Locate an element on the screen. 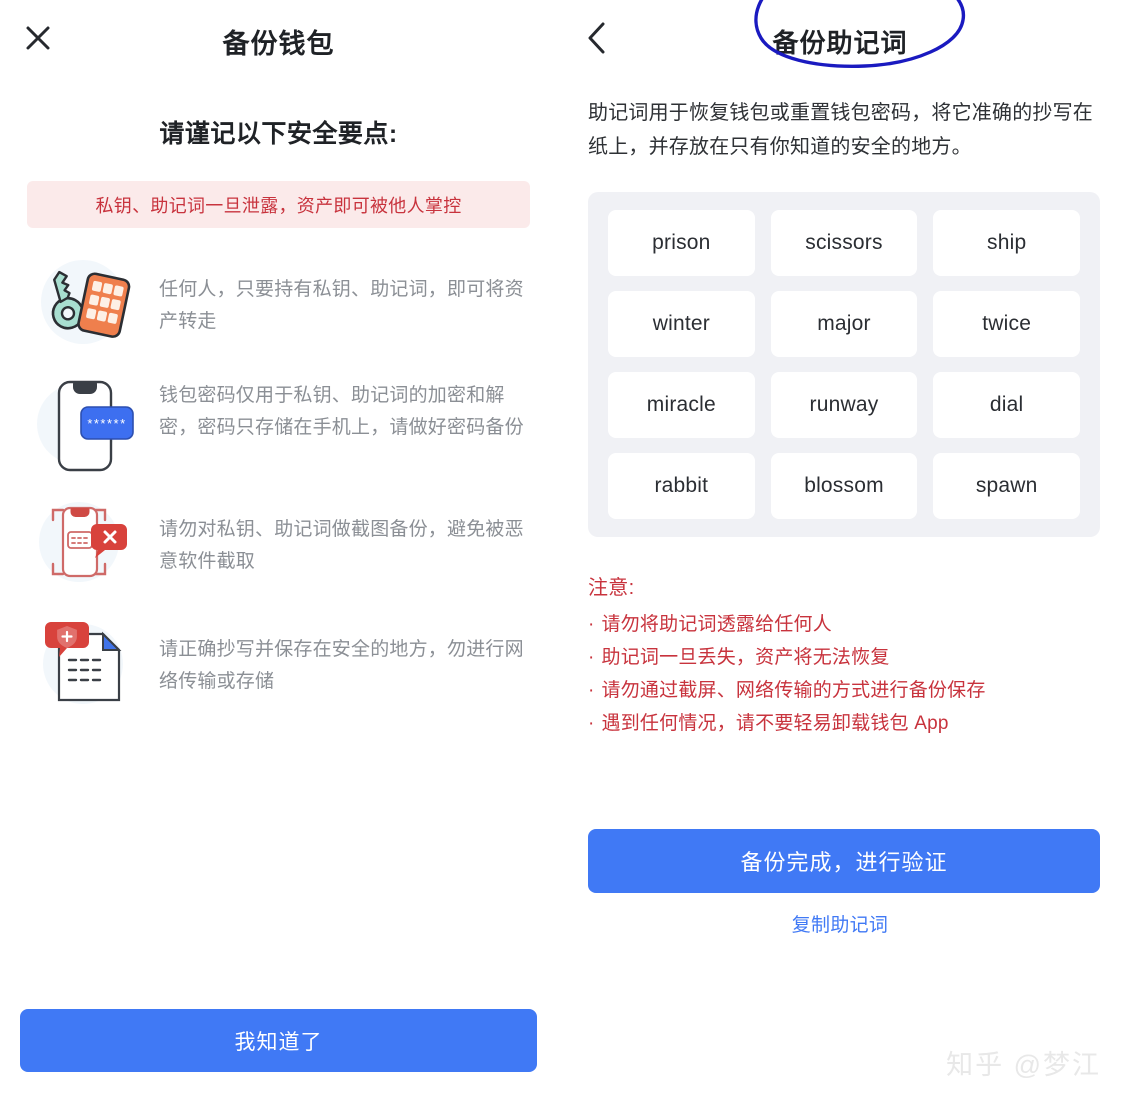  mnemonic-word-card: dial is located at coordinates (1006, 405).